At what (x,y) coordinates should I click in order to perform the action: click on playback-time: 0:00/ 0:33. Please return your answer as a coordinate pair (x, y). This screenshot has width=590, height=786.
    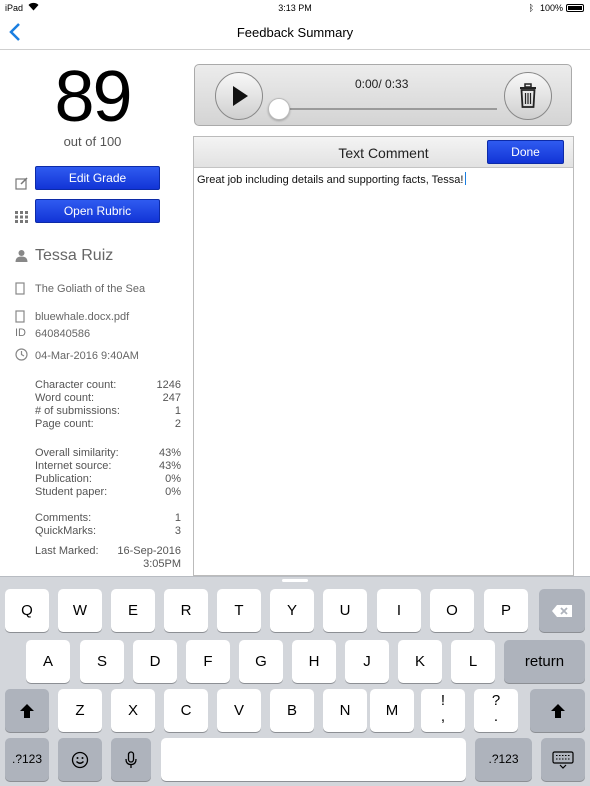
    Looking at the image, I should click on (382, 84).